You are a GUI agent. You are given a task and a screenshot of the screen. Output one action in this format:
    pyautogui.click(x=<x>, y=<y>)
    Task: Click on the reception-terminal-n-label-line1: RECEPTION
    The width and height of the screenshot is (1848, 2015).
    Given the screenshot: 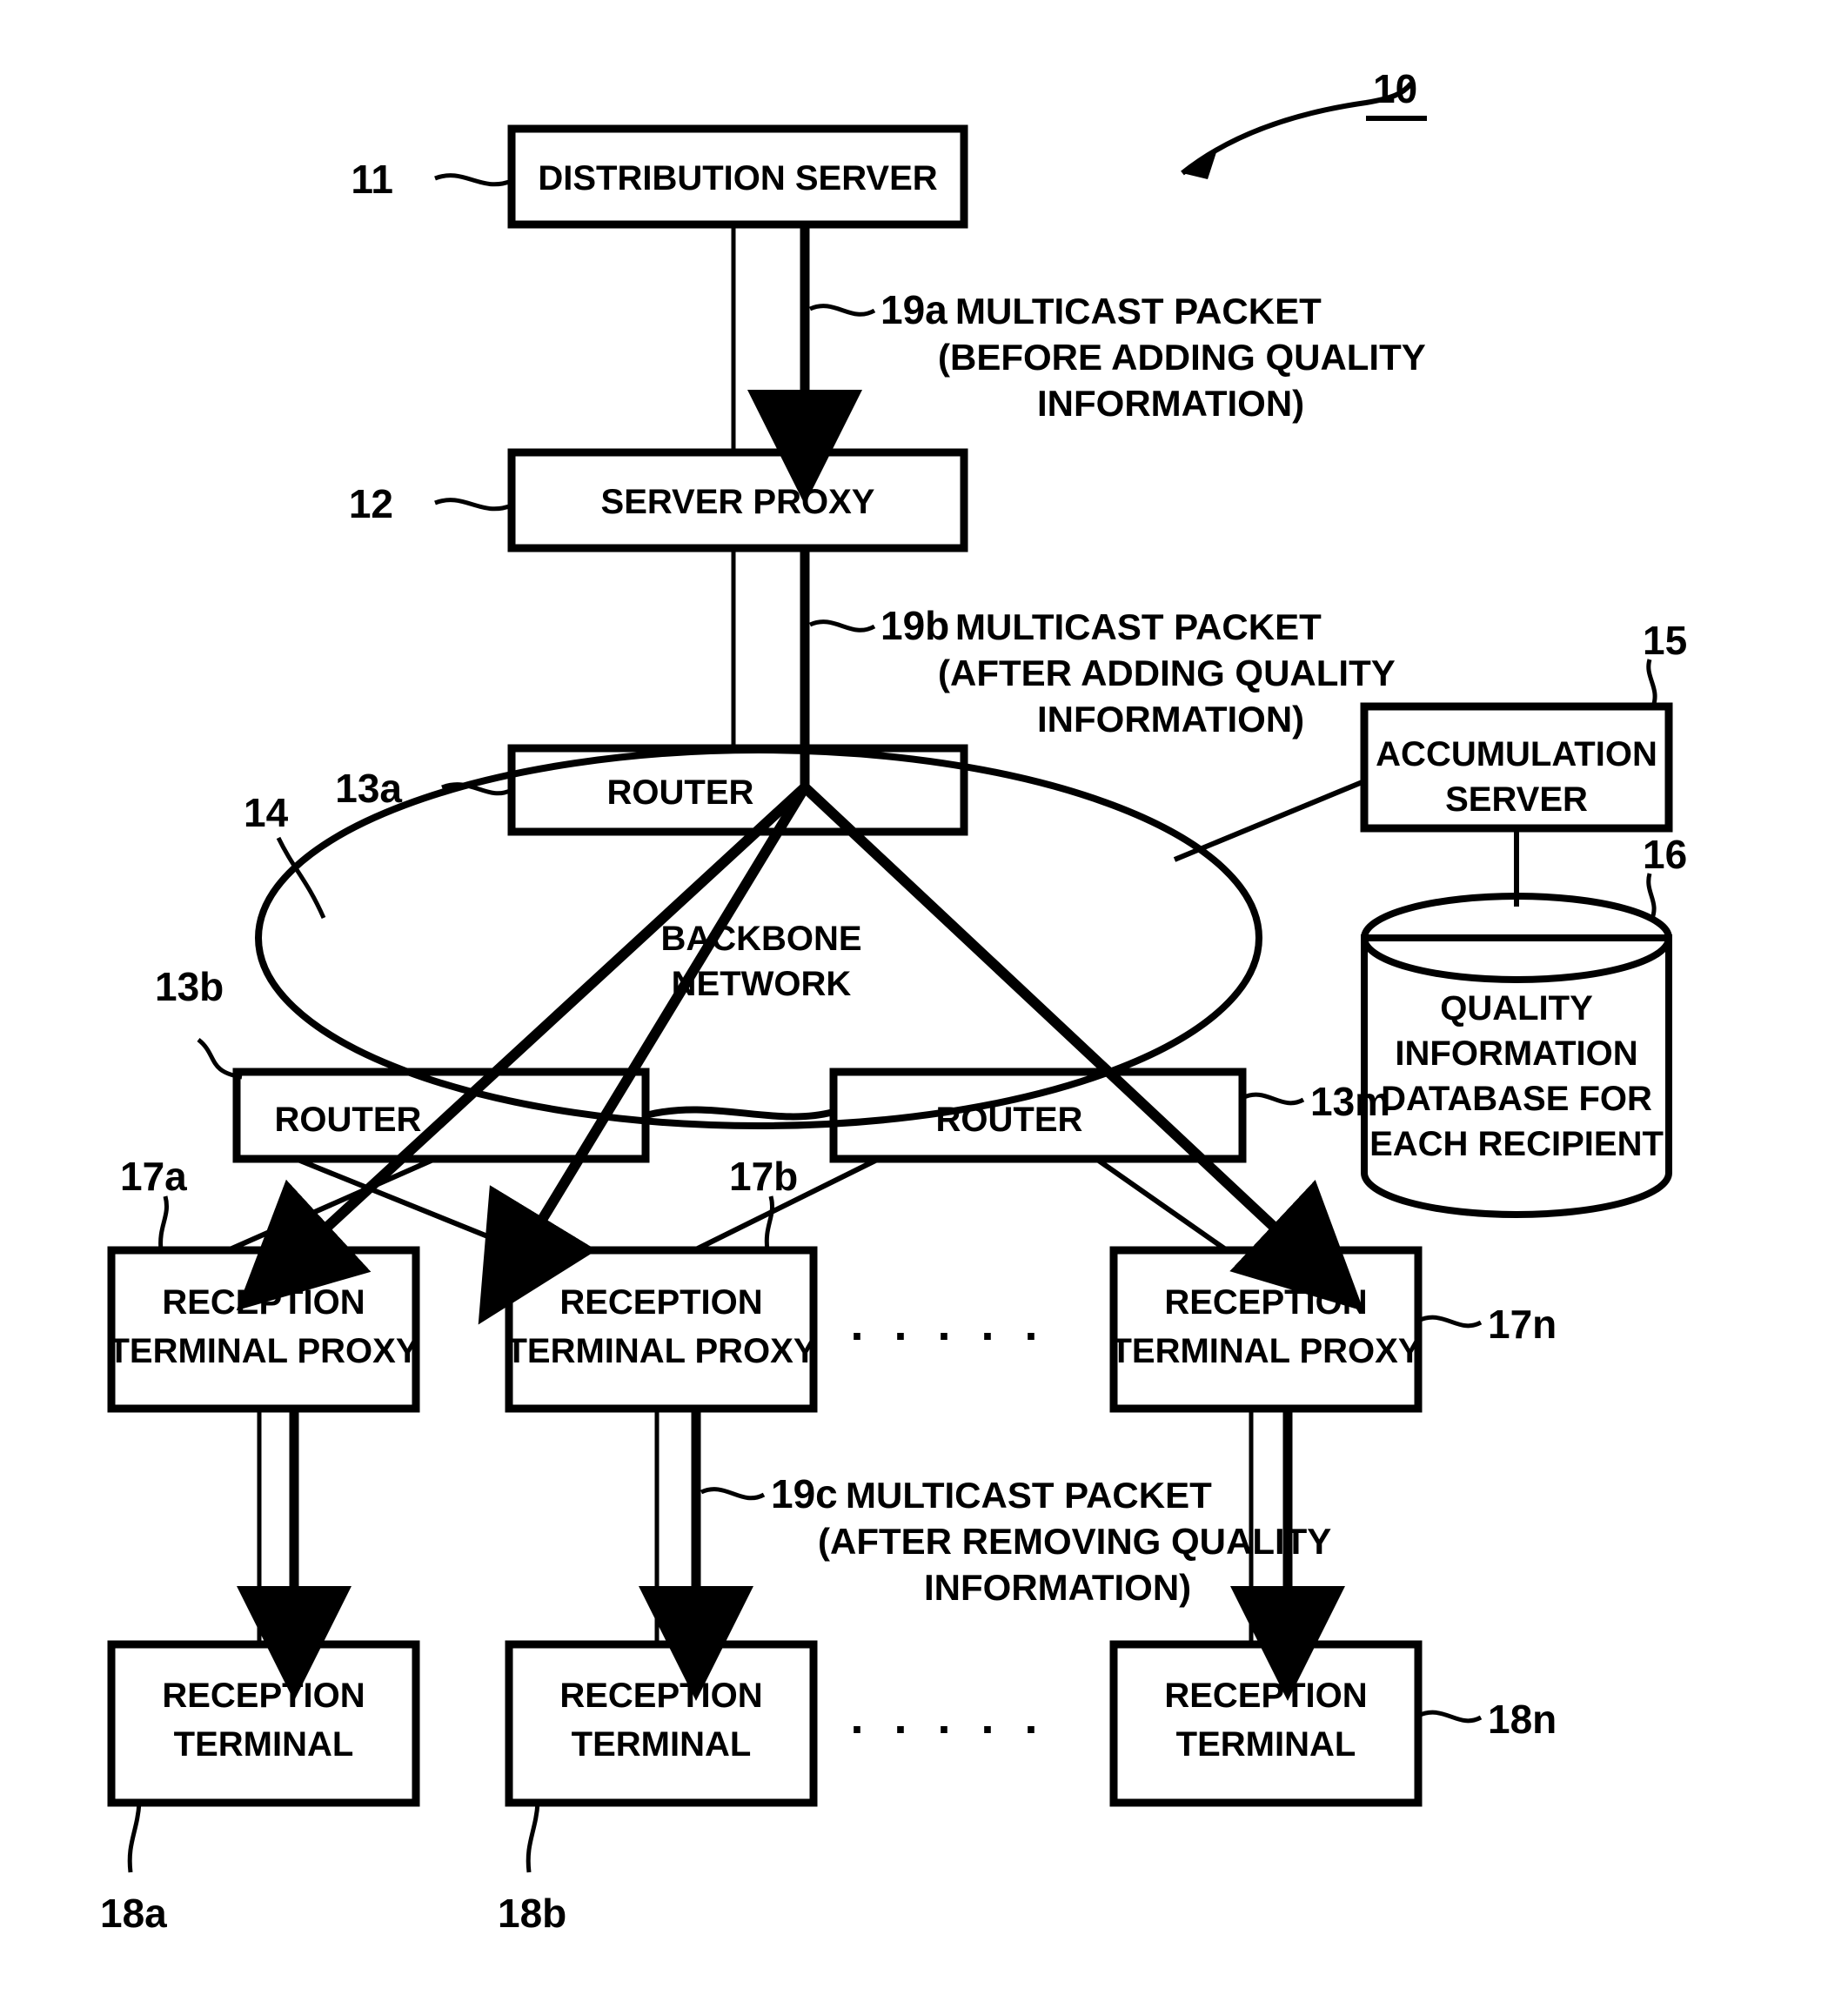 What is the action you would take?
    pyautogui.click(x=1265, y=1696)
    